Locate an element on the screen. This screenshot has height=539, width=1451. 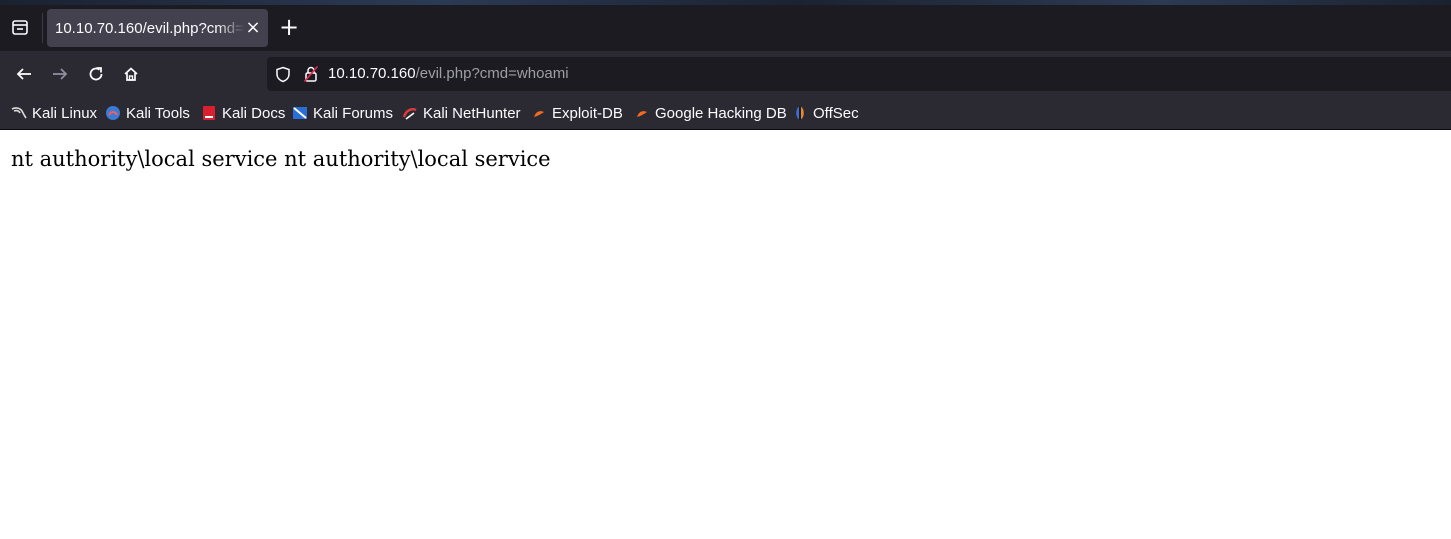
bookmark-label: Kali Linux is located at coordinates (65, 113).